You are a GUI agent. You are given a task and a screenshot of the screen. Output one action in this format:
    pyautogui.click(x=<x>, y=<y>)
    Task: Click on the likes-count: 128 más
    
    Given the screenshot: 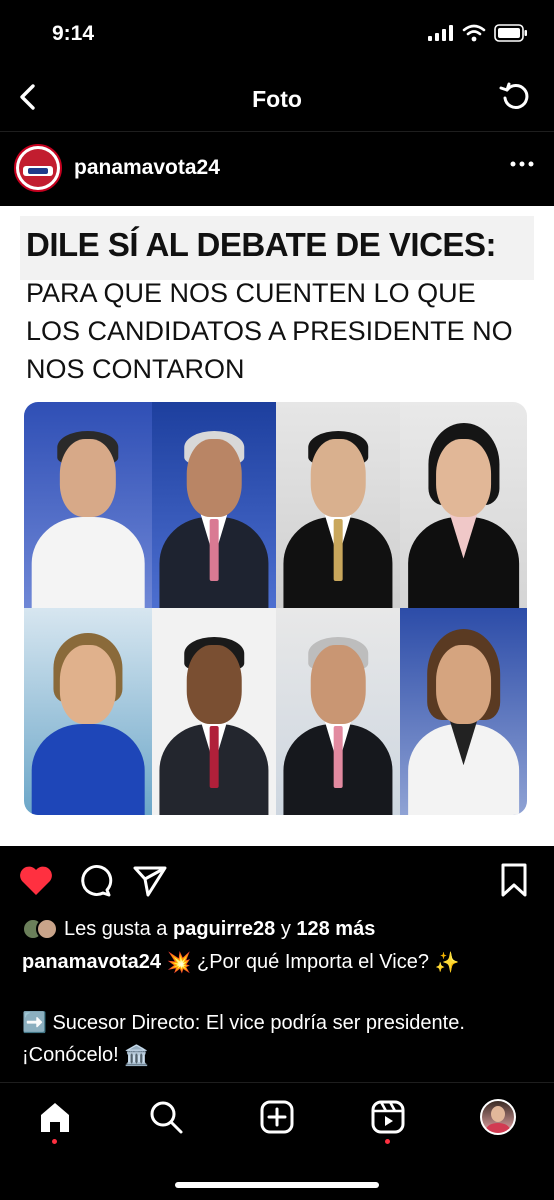 What is the action you would take?
    pyautogui.click(x=335, y=929)
    